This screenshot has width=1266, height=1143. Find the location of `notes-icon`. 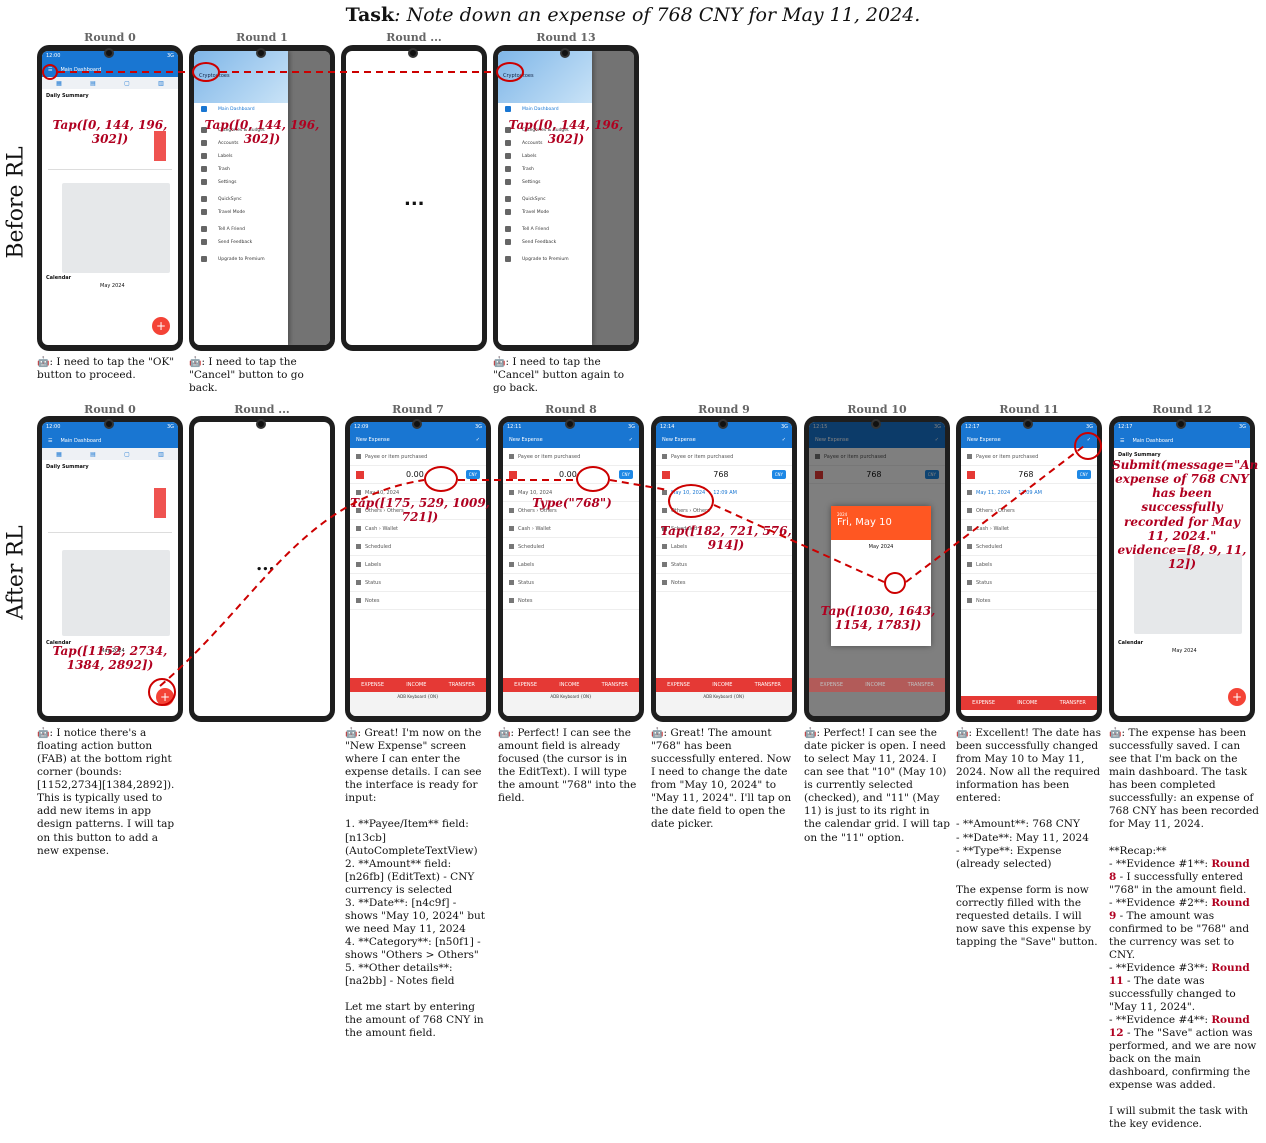

notes-icon is located at coordinates (358, 600).